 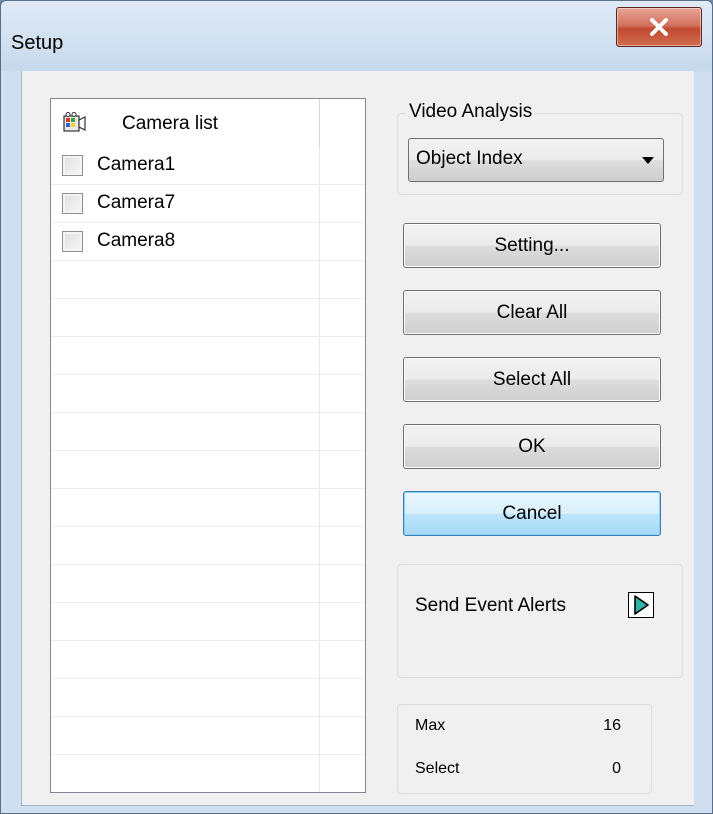 What do you see at coordinates (356, 36) in the screenshot?
I see `title-bar: Setup` at bounding box center [356, 36].